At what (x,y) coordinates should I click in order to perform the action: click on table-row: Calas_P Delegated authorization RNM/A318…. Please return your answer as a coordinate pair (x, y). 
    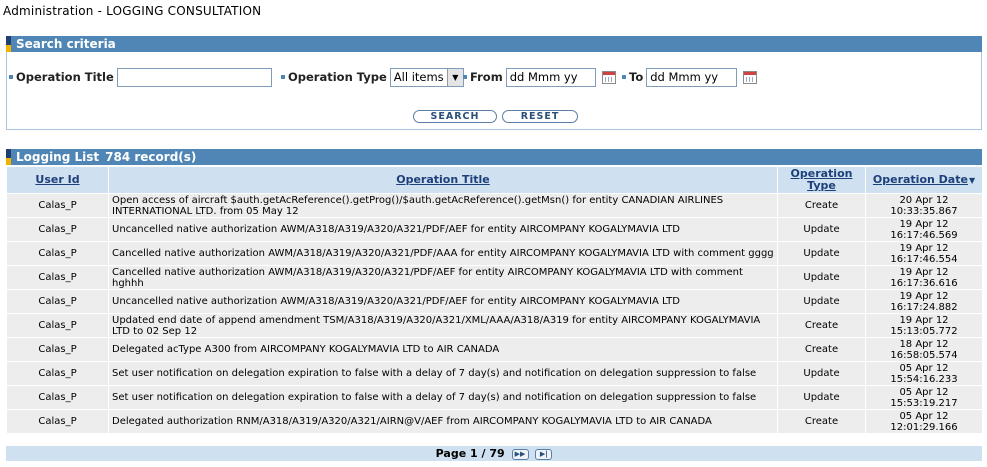
    Looking at the image, I should click on (494, 421).